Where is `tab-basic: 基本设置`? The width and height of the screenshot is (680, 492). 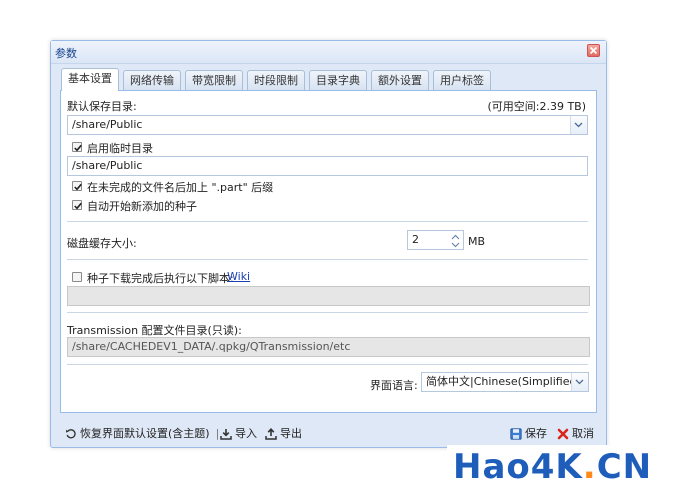
tab-basic: 基本设置 is located at coordinates (90, 79).